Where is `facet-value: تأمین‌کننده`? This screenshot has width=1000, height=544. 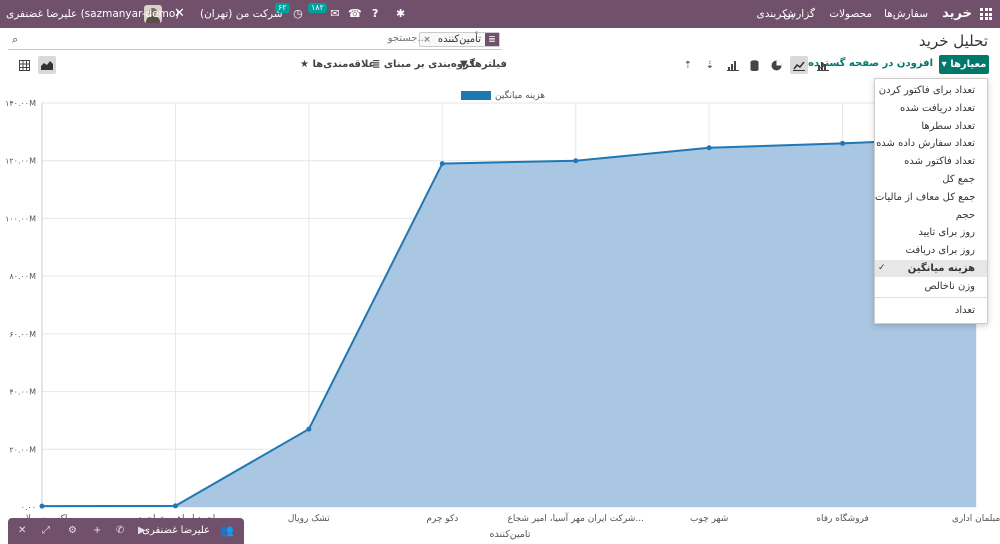
facet-value: تأمین‌کننده is located at coordinates (459, 39).